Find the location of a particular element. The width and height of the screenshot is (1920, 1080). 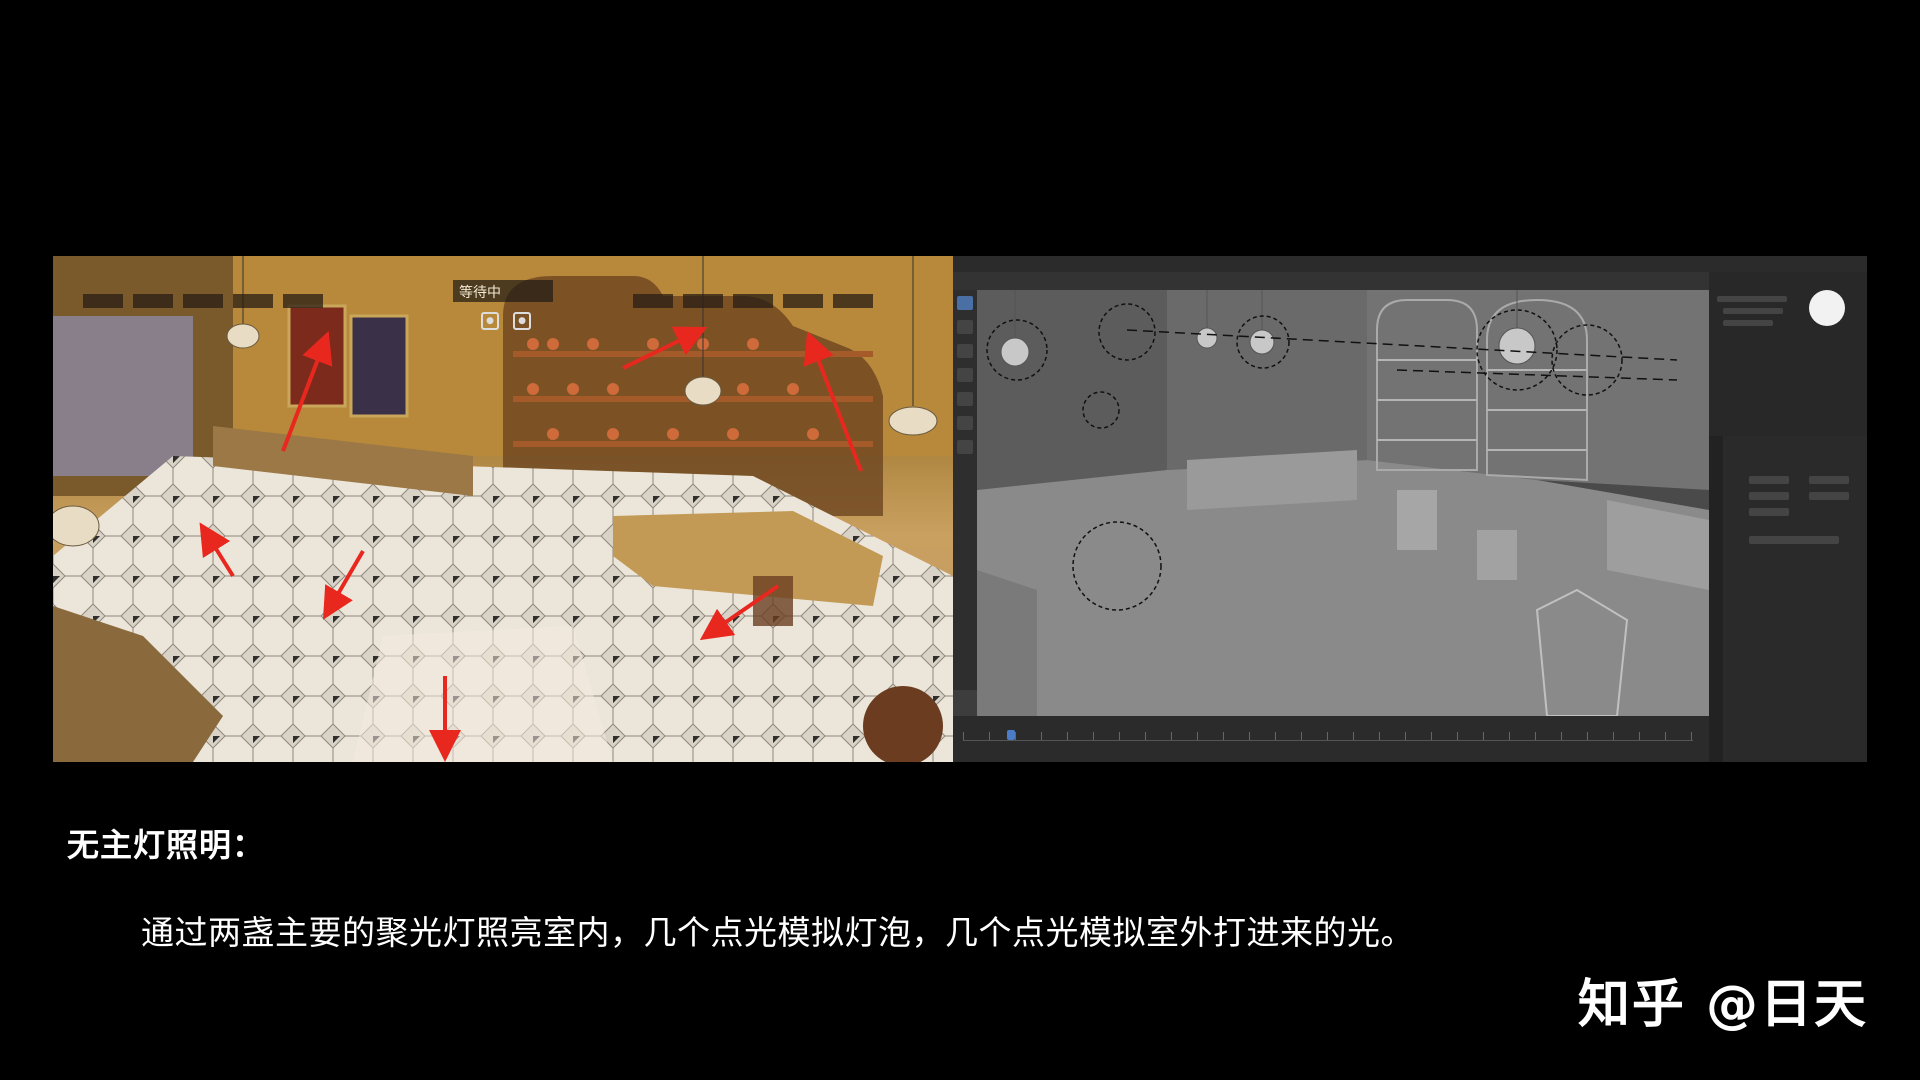

blender-menu-bar is located at coordinates (1410, 264).